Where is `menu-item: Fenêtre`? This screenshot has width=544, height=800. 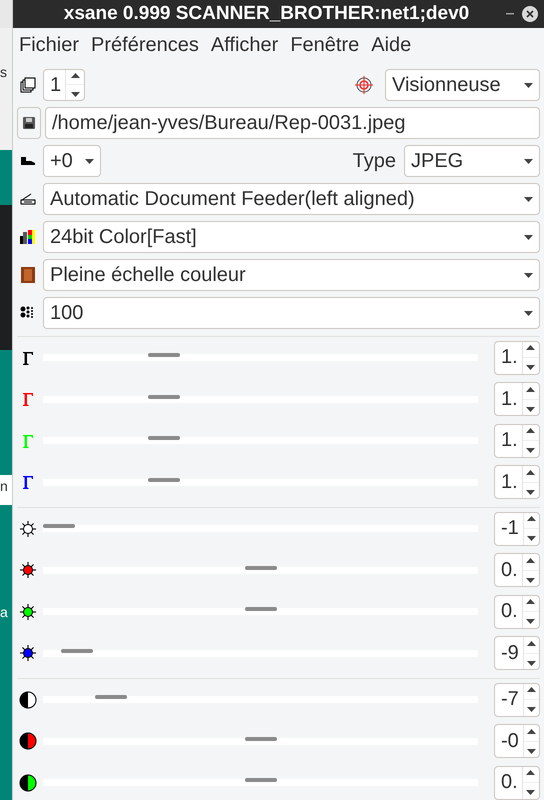
menu-item: Fenêtre is located at coordinates (325, 45).